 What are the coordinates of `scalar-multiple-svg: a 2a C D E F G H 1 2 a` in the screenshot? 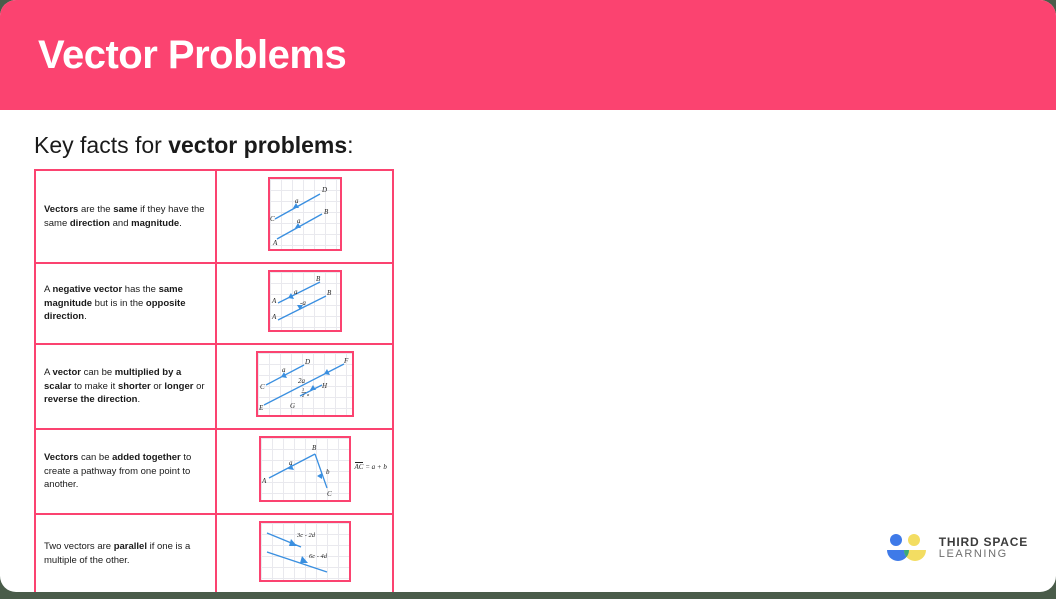 It's located at (304, 384).